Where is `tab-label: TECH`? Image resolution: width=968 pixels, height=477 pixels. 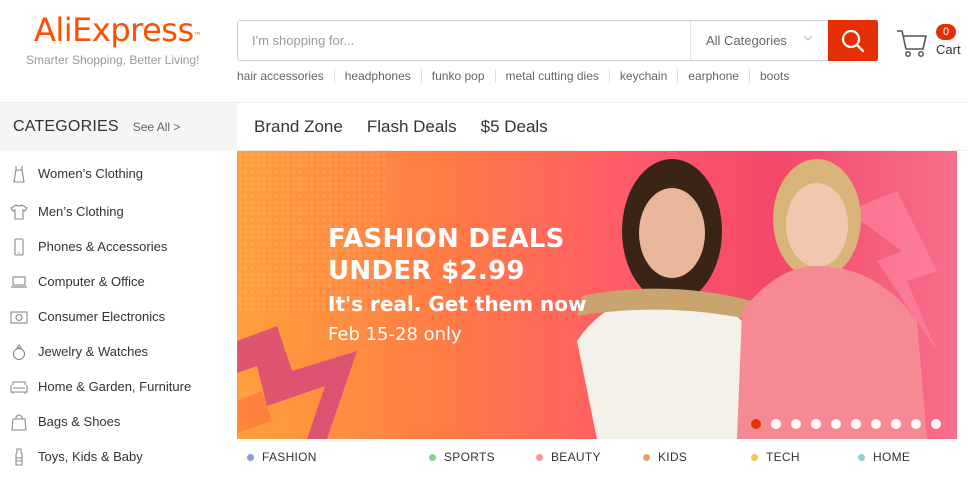
tab-label: TECH is located at coordinates (783, 457).